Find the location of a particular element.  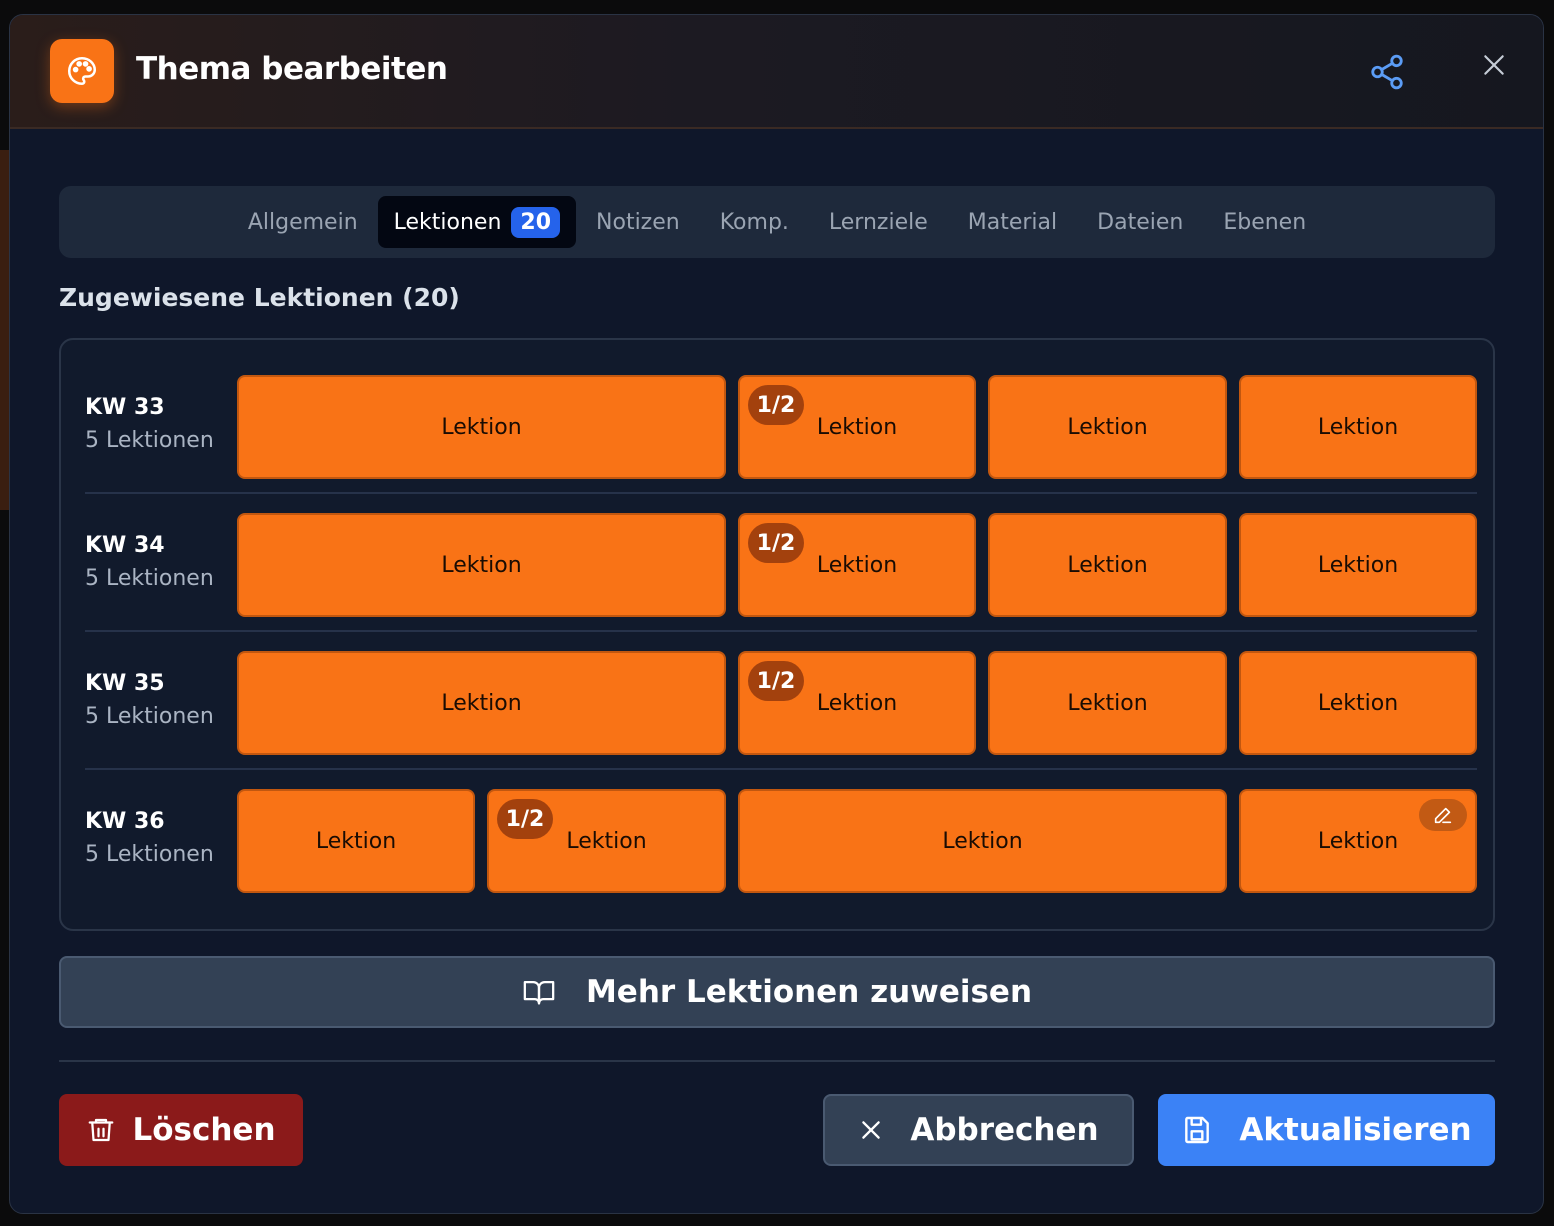

close-button is located at coordinates (1494, 65).